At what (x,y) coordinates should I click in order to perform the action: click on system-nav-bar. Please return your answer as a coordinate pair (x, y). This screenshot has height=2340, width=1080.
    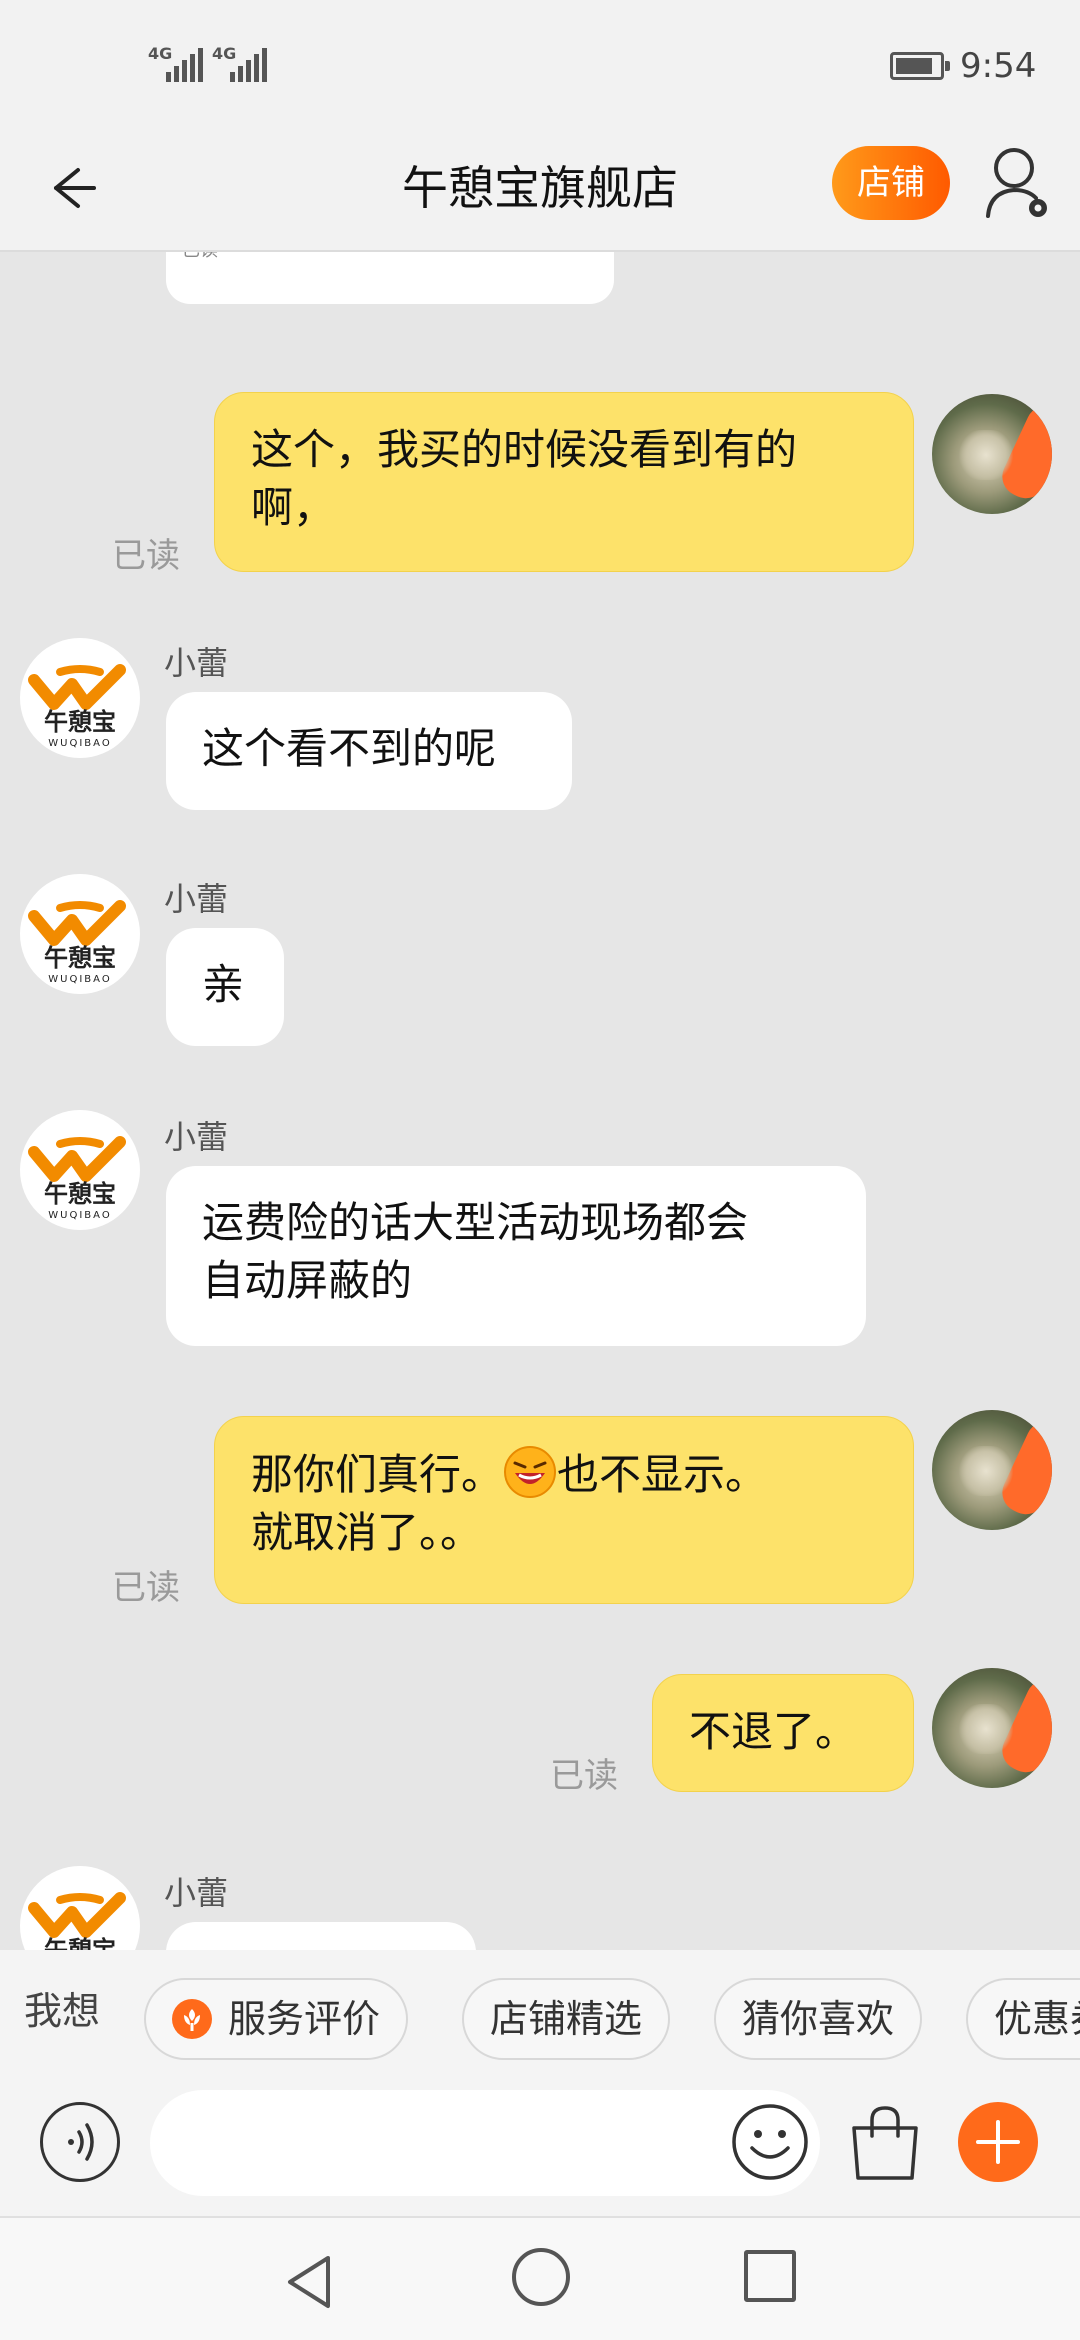
    Looking at the image, I should click on (540, 2278).